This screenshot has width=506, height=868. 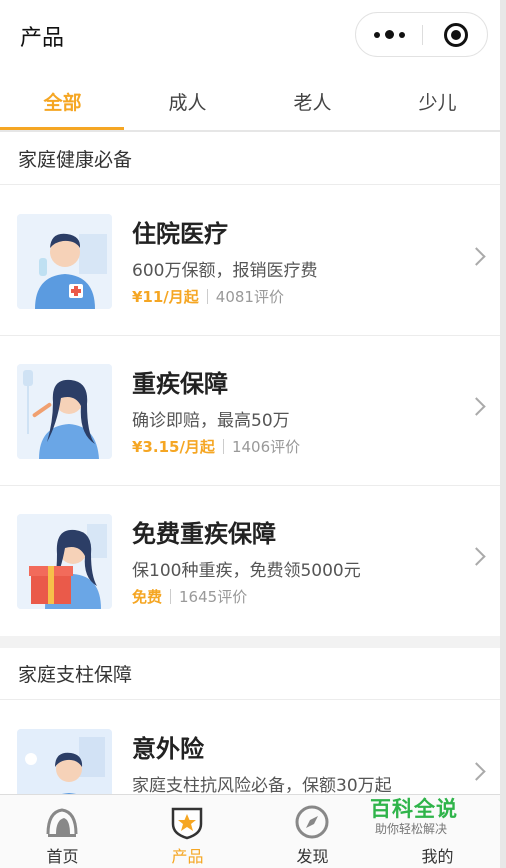 What do you see at coordinates (187, 101) in the screenshot?
I see `tab-adult: 成人` at bounding box center [187, 101].